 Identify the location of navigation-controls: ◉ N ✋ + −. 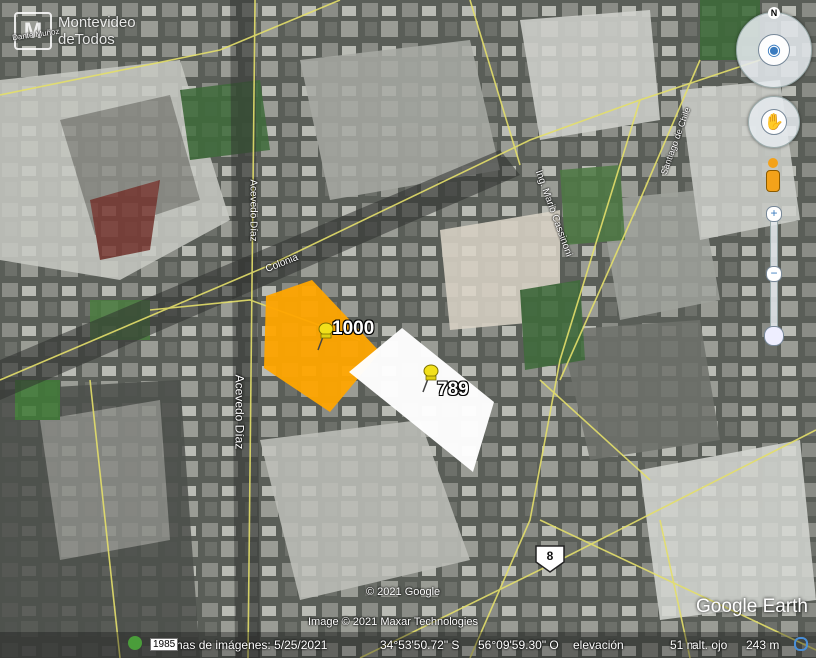
(771, 180).